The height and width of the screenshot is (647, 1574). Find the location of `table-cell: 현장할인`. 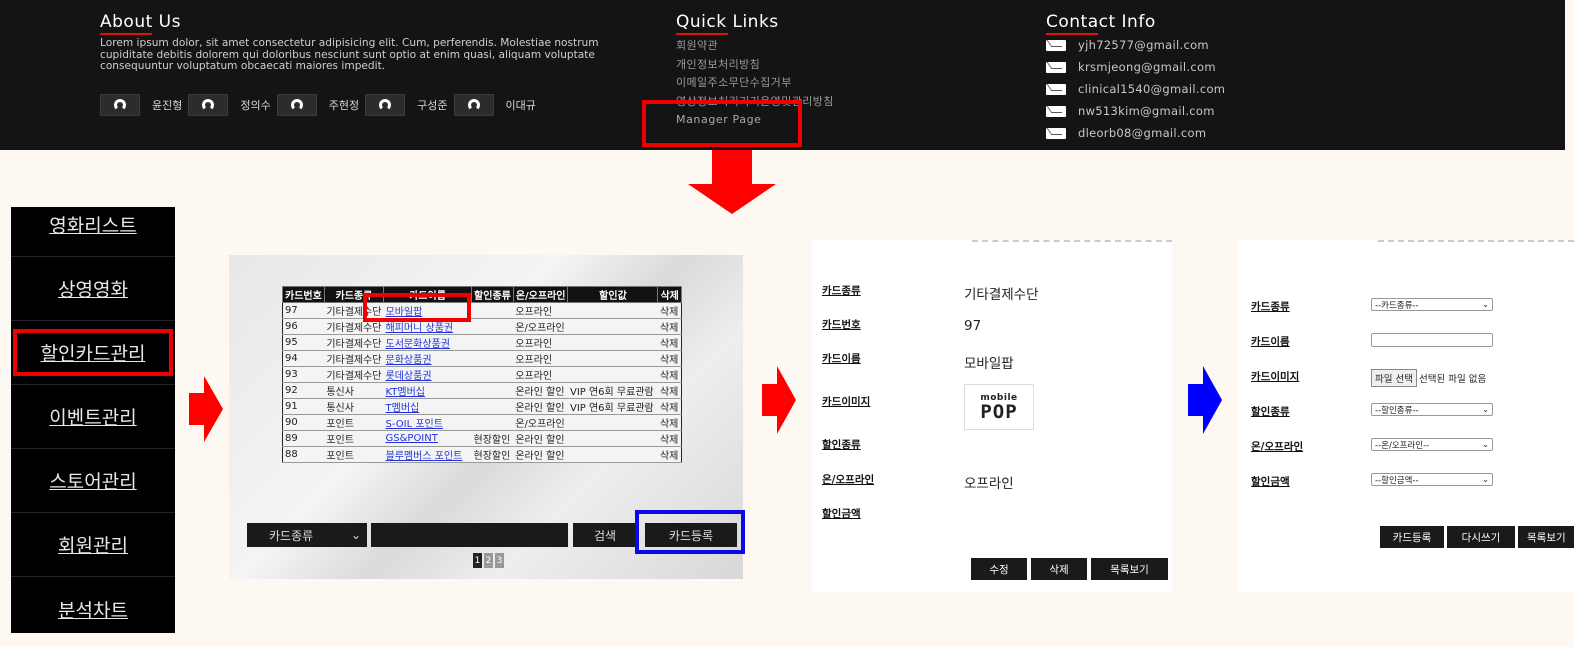

table-cell: 현장할인 is located at coordinates (492, 438).